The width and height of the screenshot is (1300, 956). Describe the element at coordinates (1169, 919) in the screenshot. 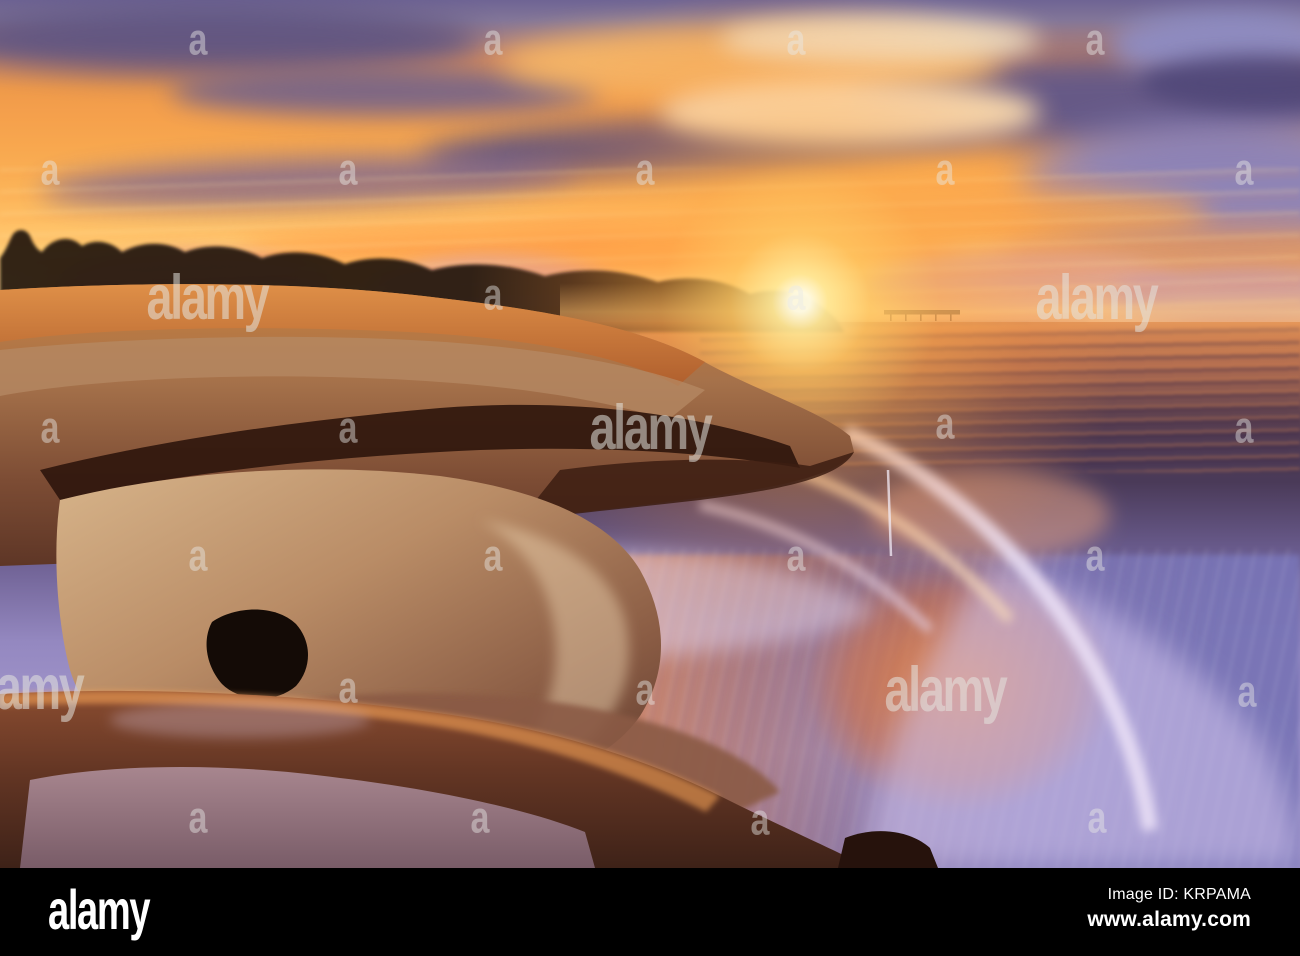

I see `website-text: www.alamy.com` at that location.